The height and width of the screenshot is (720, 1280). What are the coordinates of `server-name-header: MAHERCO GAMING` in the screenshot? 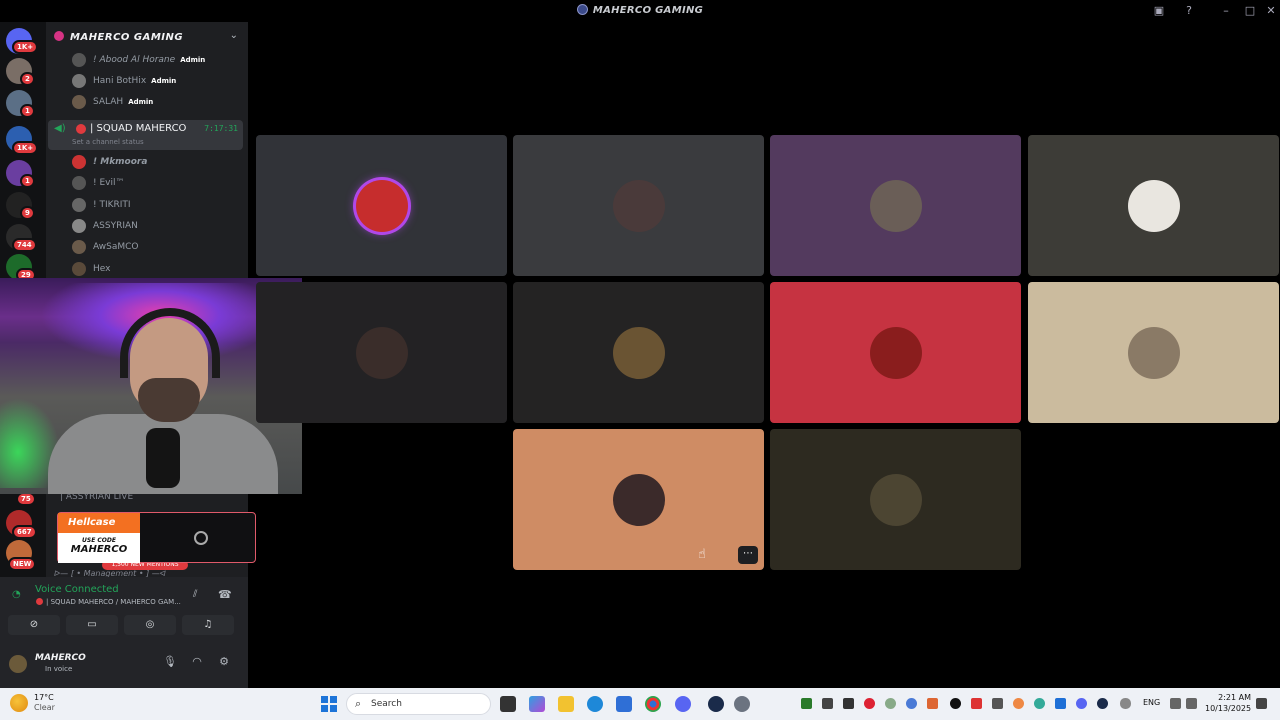 It's located at (118, 37).